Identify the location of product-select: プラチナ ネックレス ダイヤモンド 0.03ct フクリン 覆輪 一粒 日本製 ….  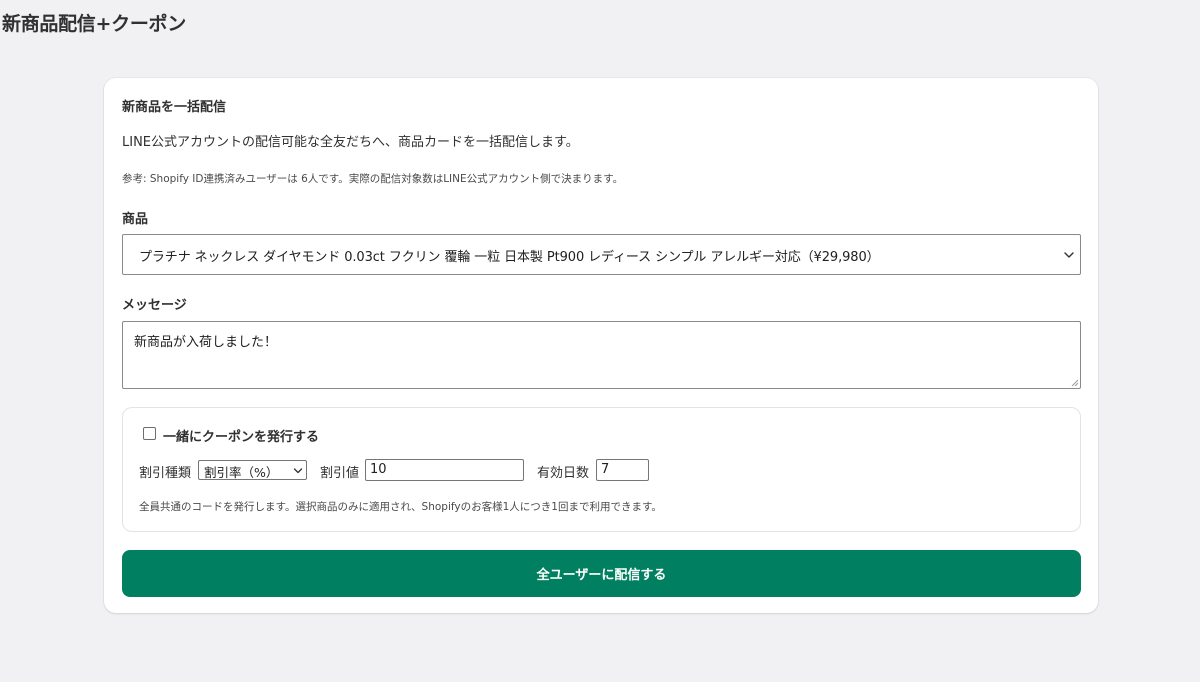
(601, 254).